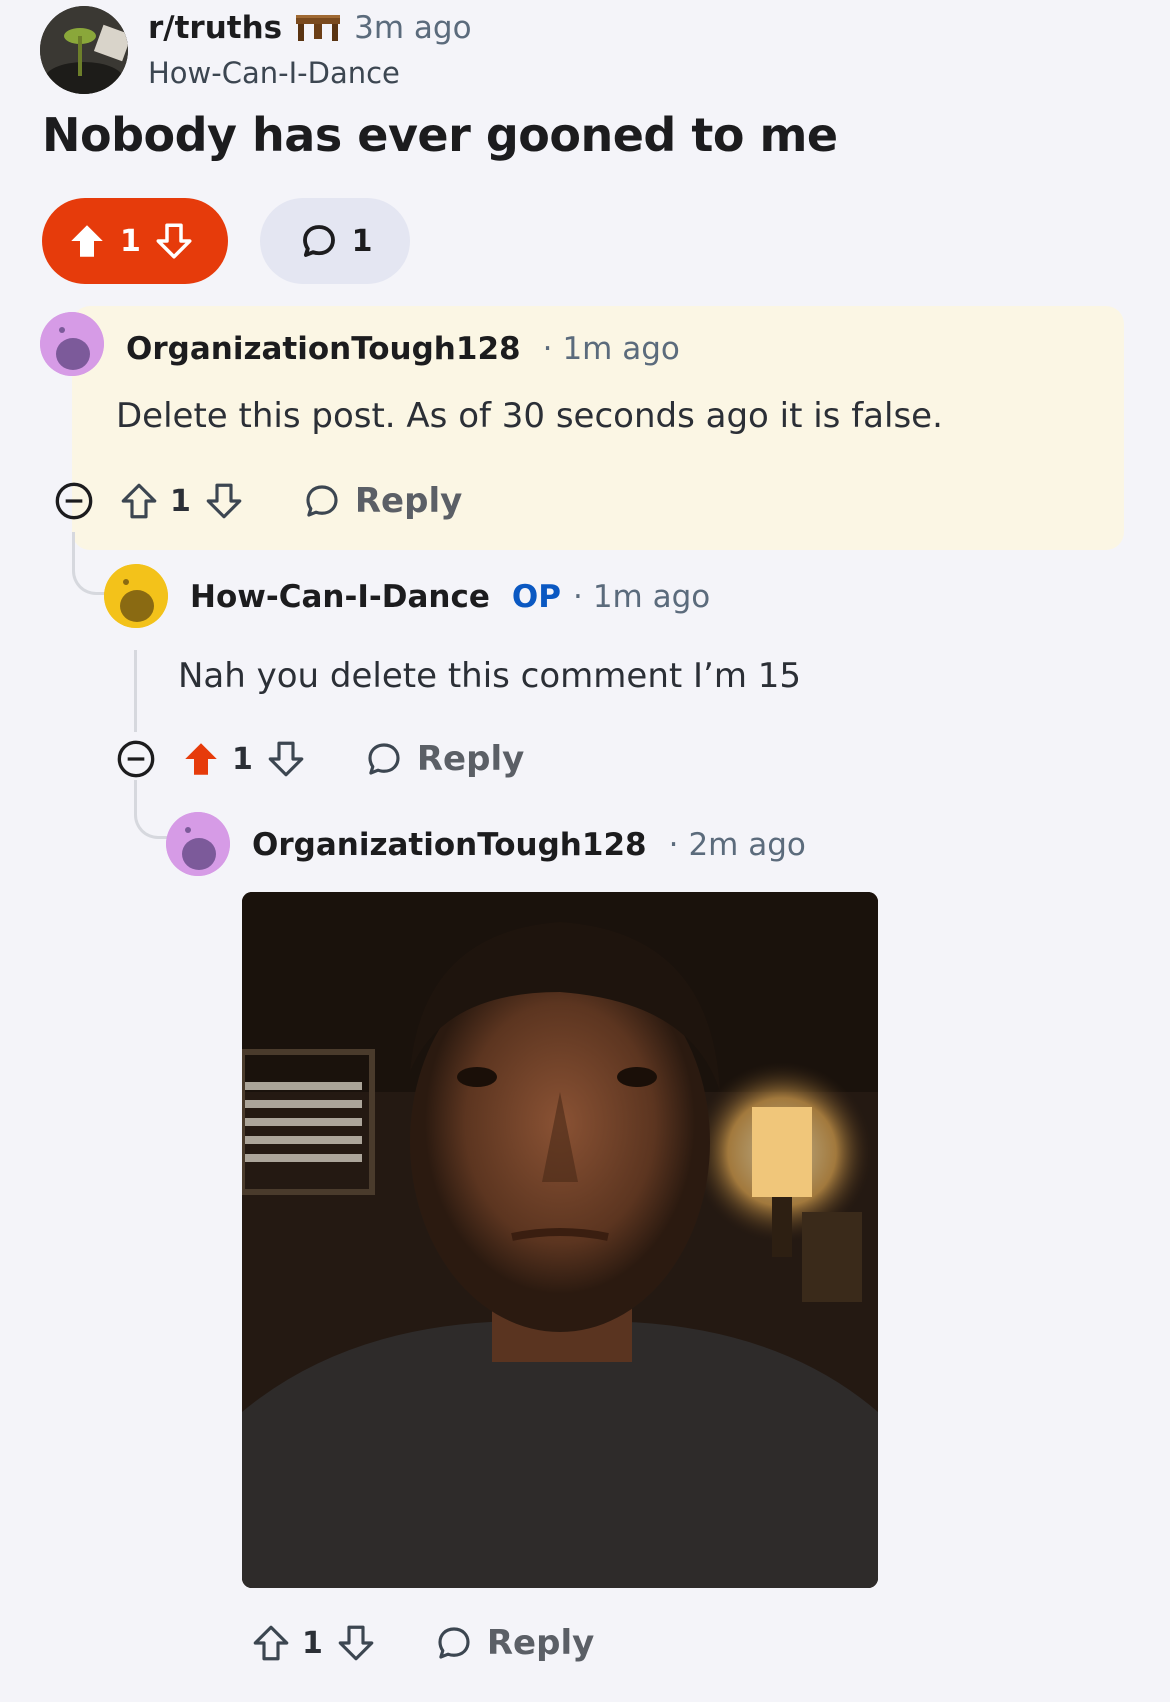 The height and width of the screenshot is (1702, 1170). Describe the element at coordinates (536, 597) in the screenshot. I see `op-badge: OP` at that location.